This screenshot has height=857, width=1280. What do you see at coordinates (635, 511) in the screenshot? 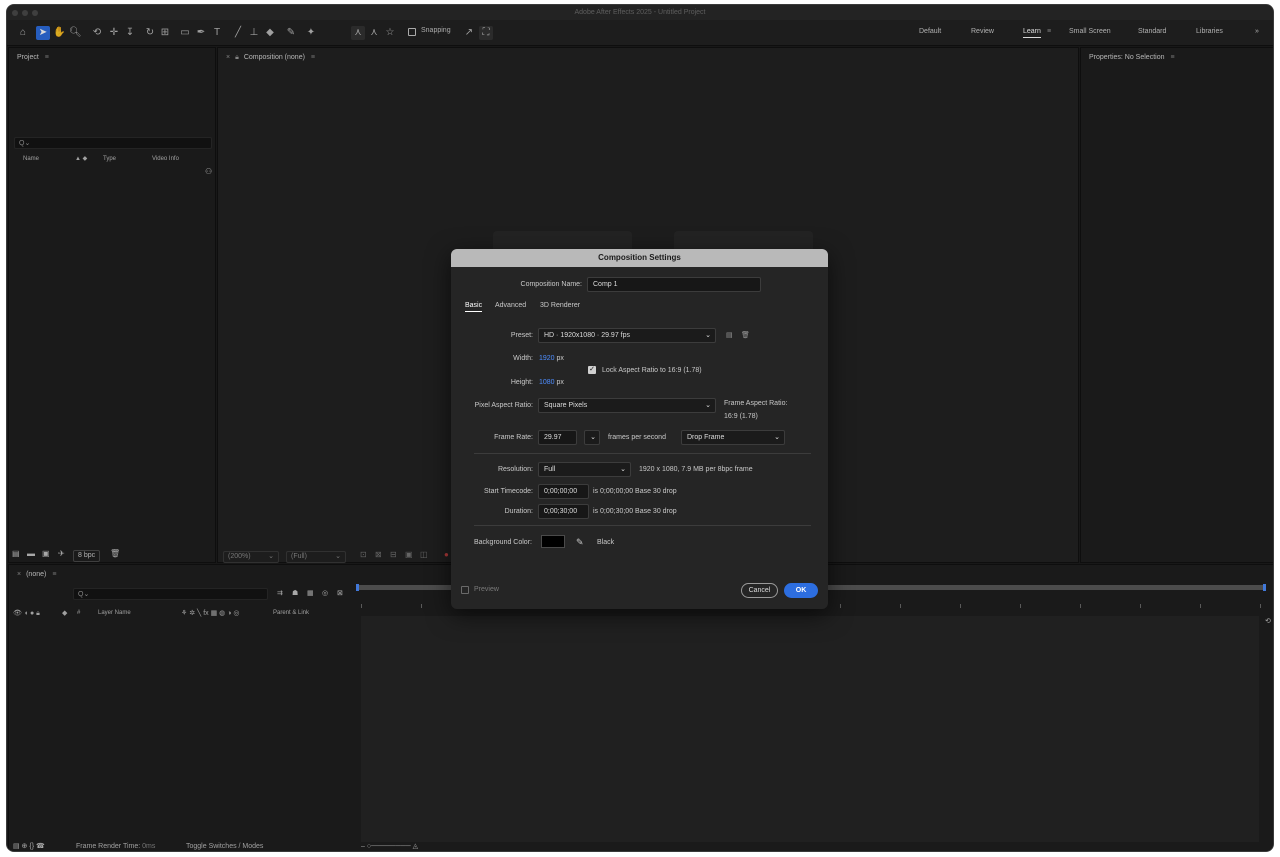
I see `duration-info: is 0;00;30;00 Base 30 drop` at bounding box center [635, 511].